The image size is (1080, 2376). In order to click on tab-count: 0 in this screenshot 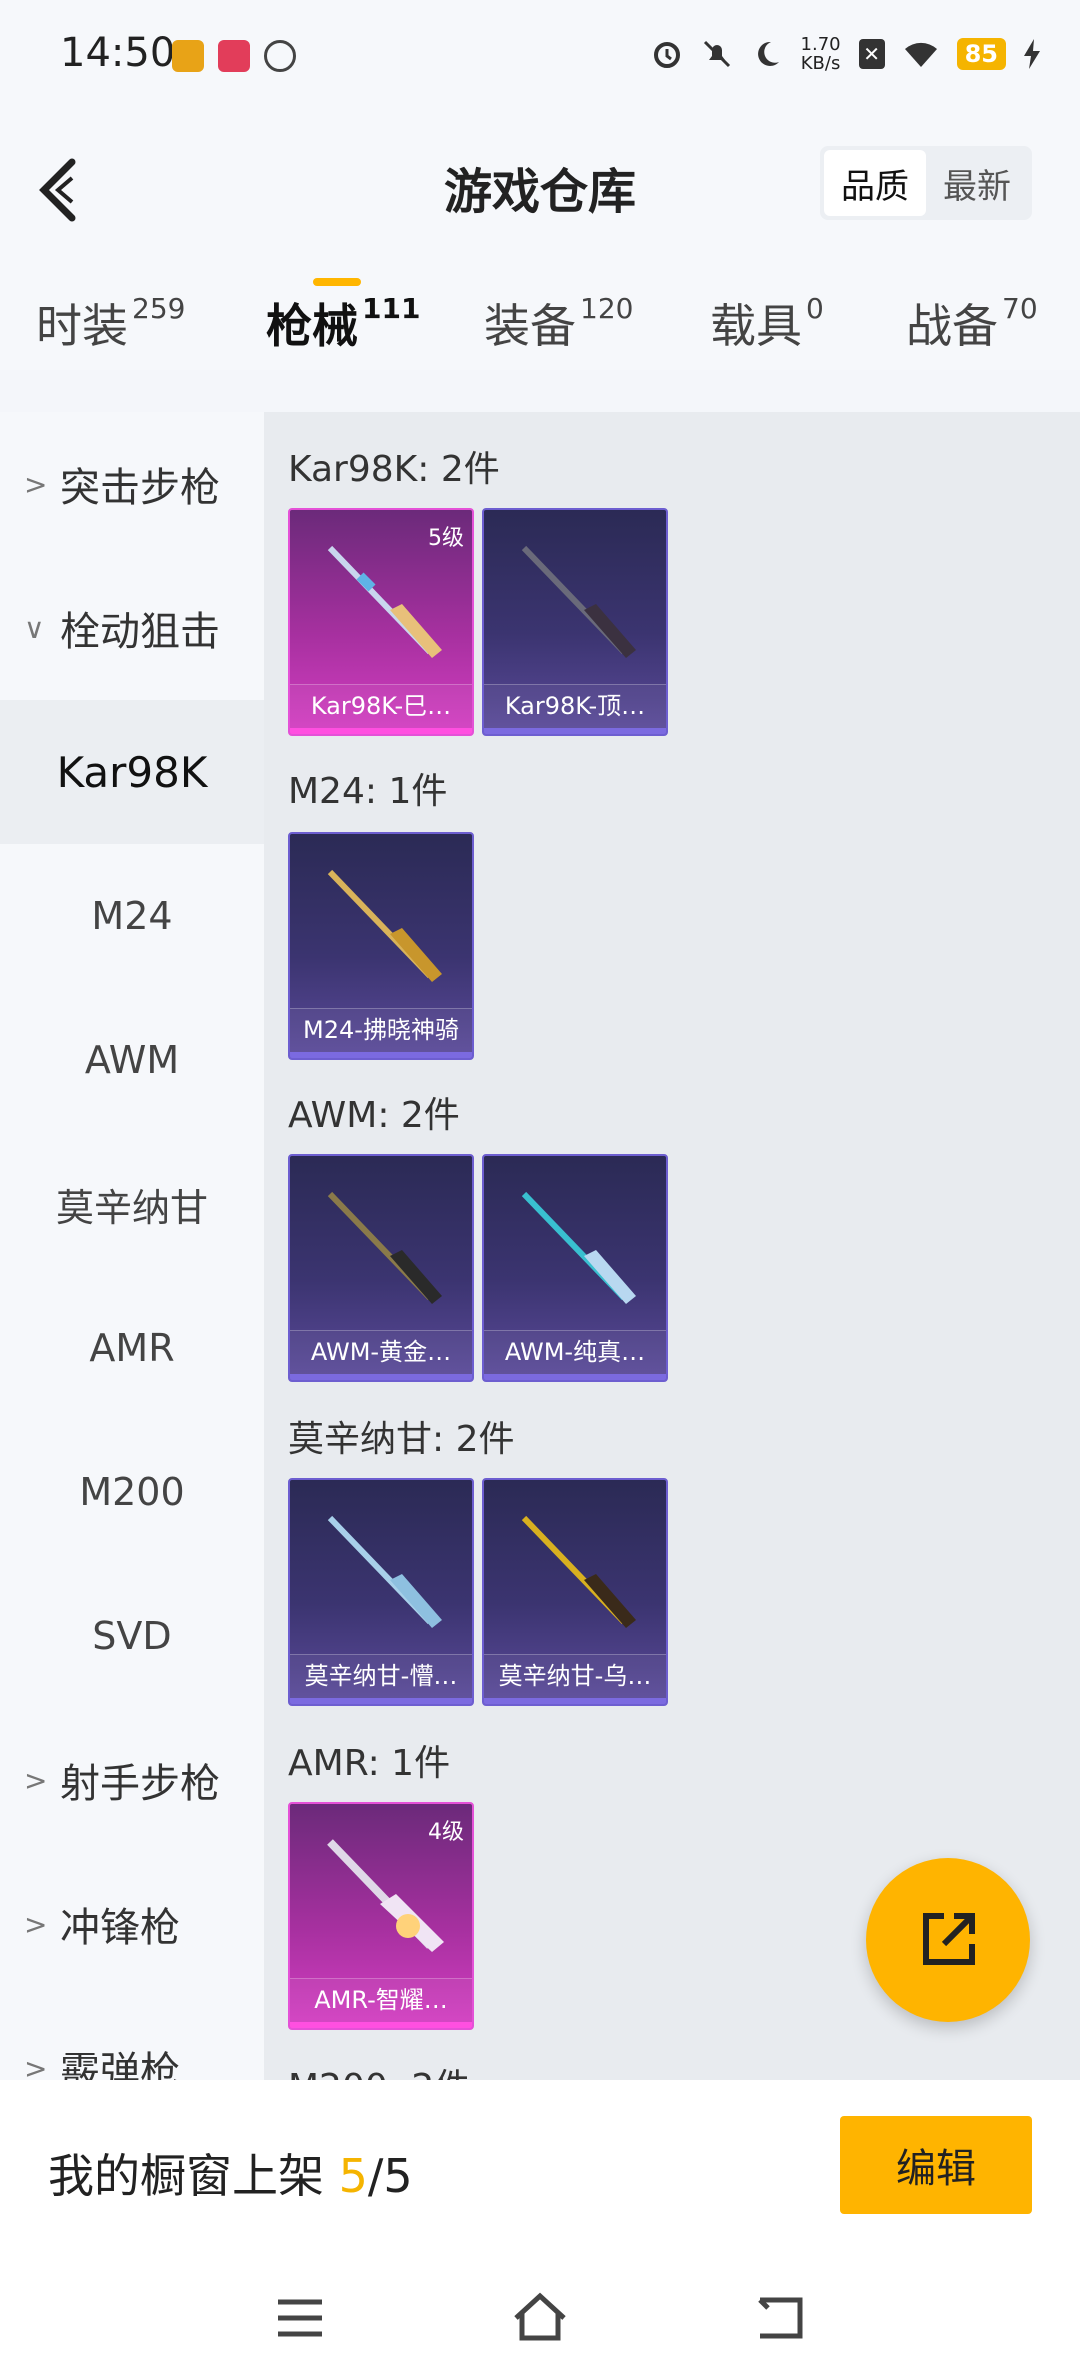, I will do `click(815, 308)`.